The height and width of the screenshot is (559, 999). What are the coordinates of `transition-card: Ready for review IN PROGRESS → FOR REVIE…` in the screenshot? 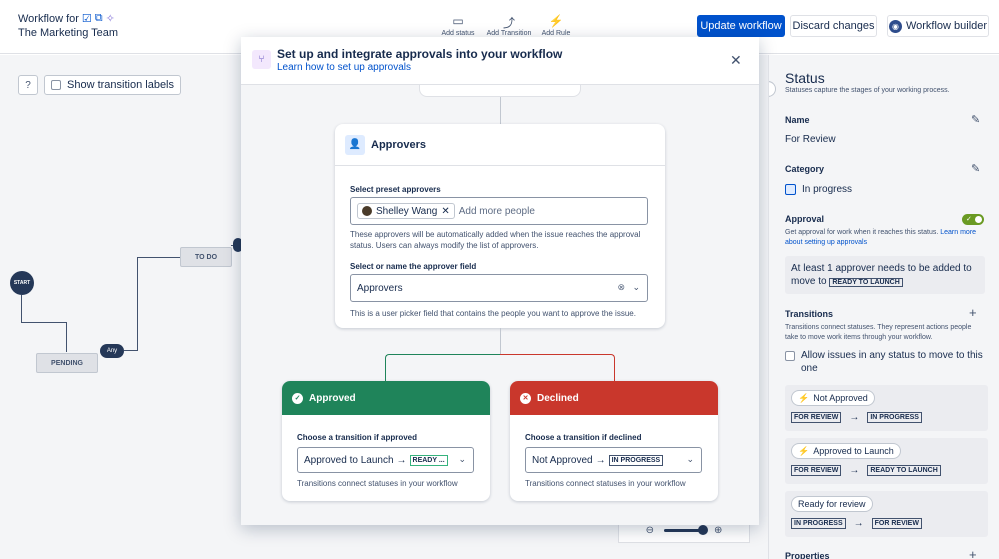 It's located at (886, 514).